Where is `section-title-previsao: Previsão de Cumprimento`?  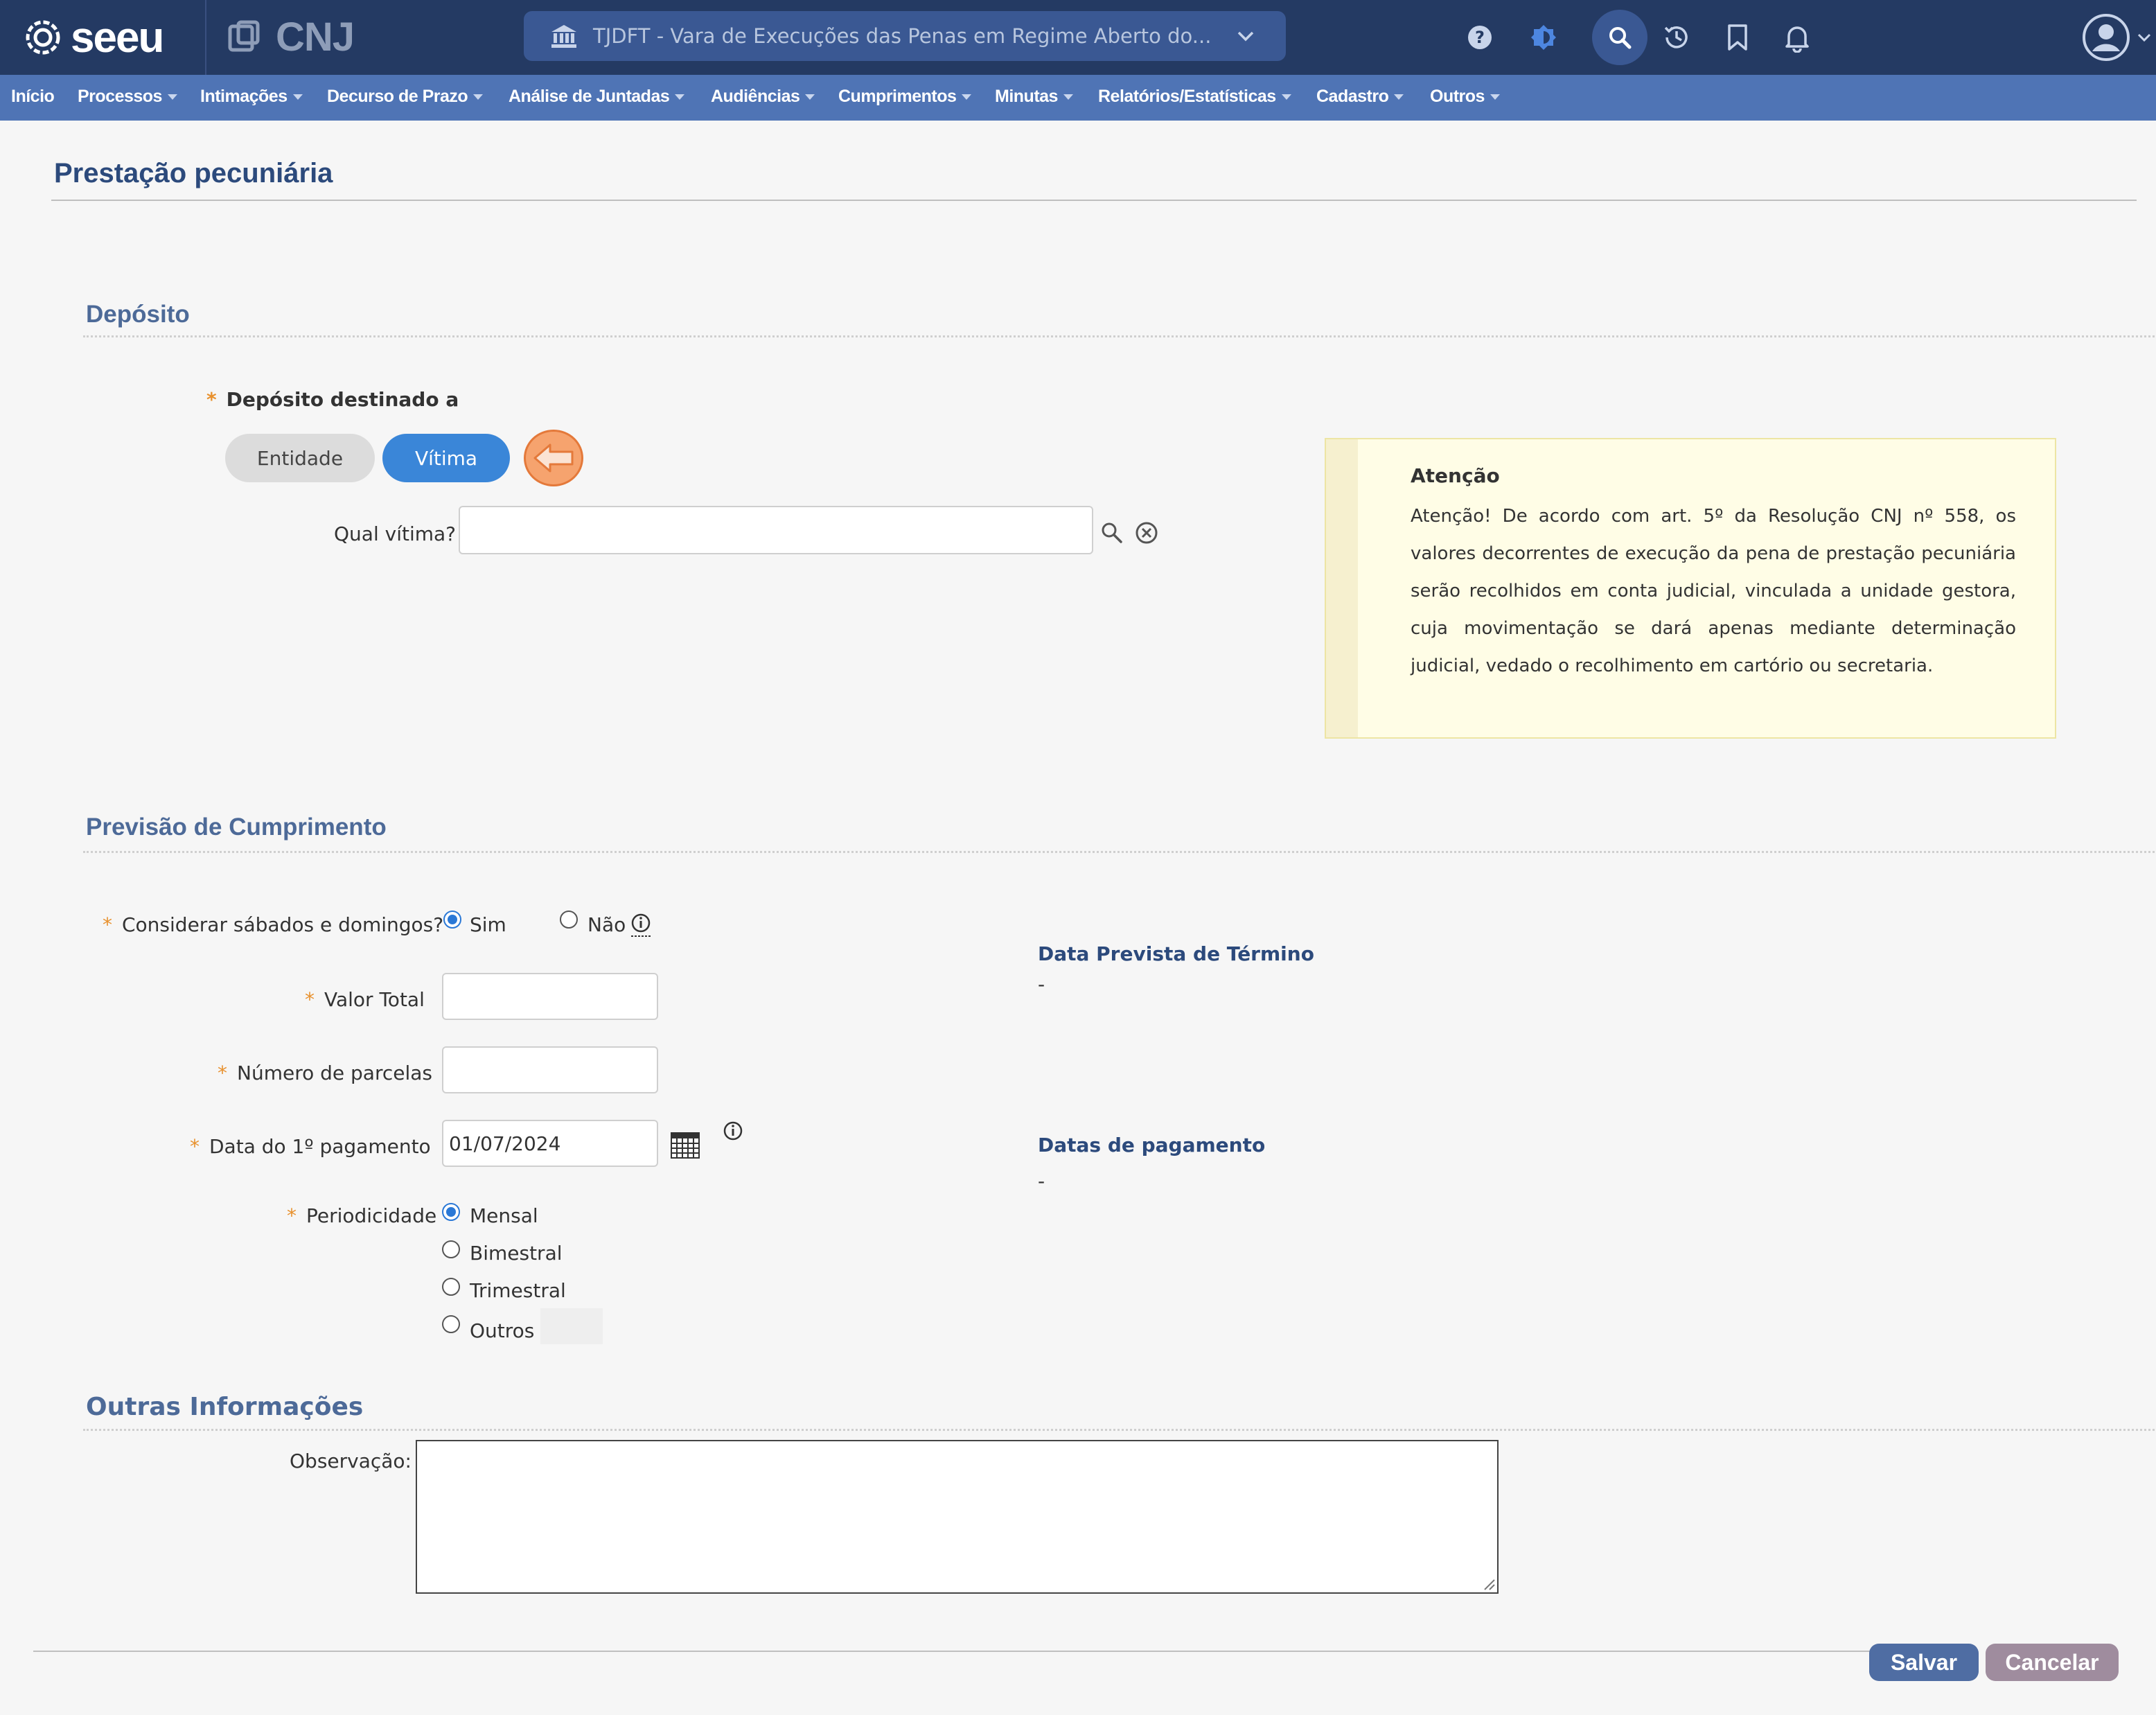
section-title-previsao: Previsão de Cumprimento is located at coordinates (237, 827).